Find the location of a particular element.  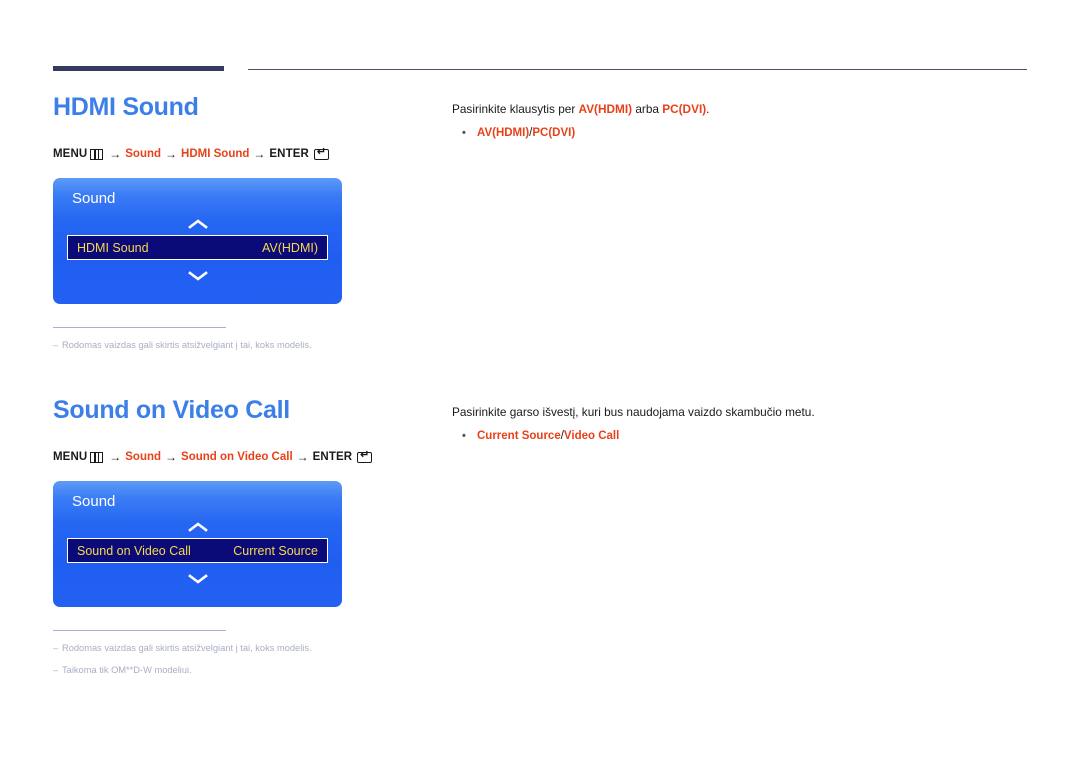

list-item: • AV(HDMI) / PC(DVI) is located at coordinates (742, 133).